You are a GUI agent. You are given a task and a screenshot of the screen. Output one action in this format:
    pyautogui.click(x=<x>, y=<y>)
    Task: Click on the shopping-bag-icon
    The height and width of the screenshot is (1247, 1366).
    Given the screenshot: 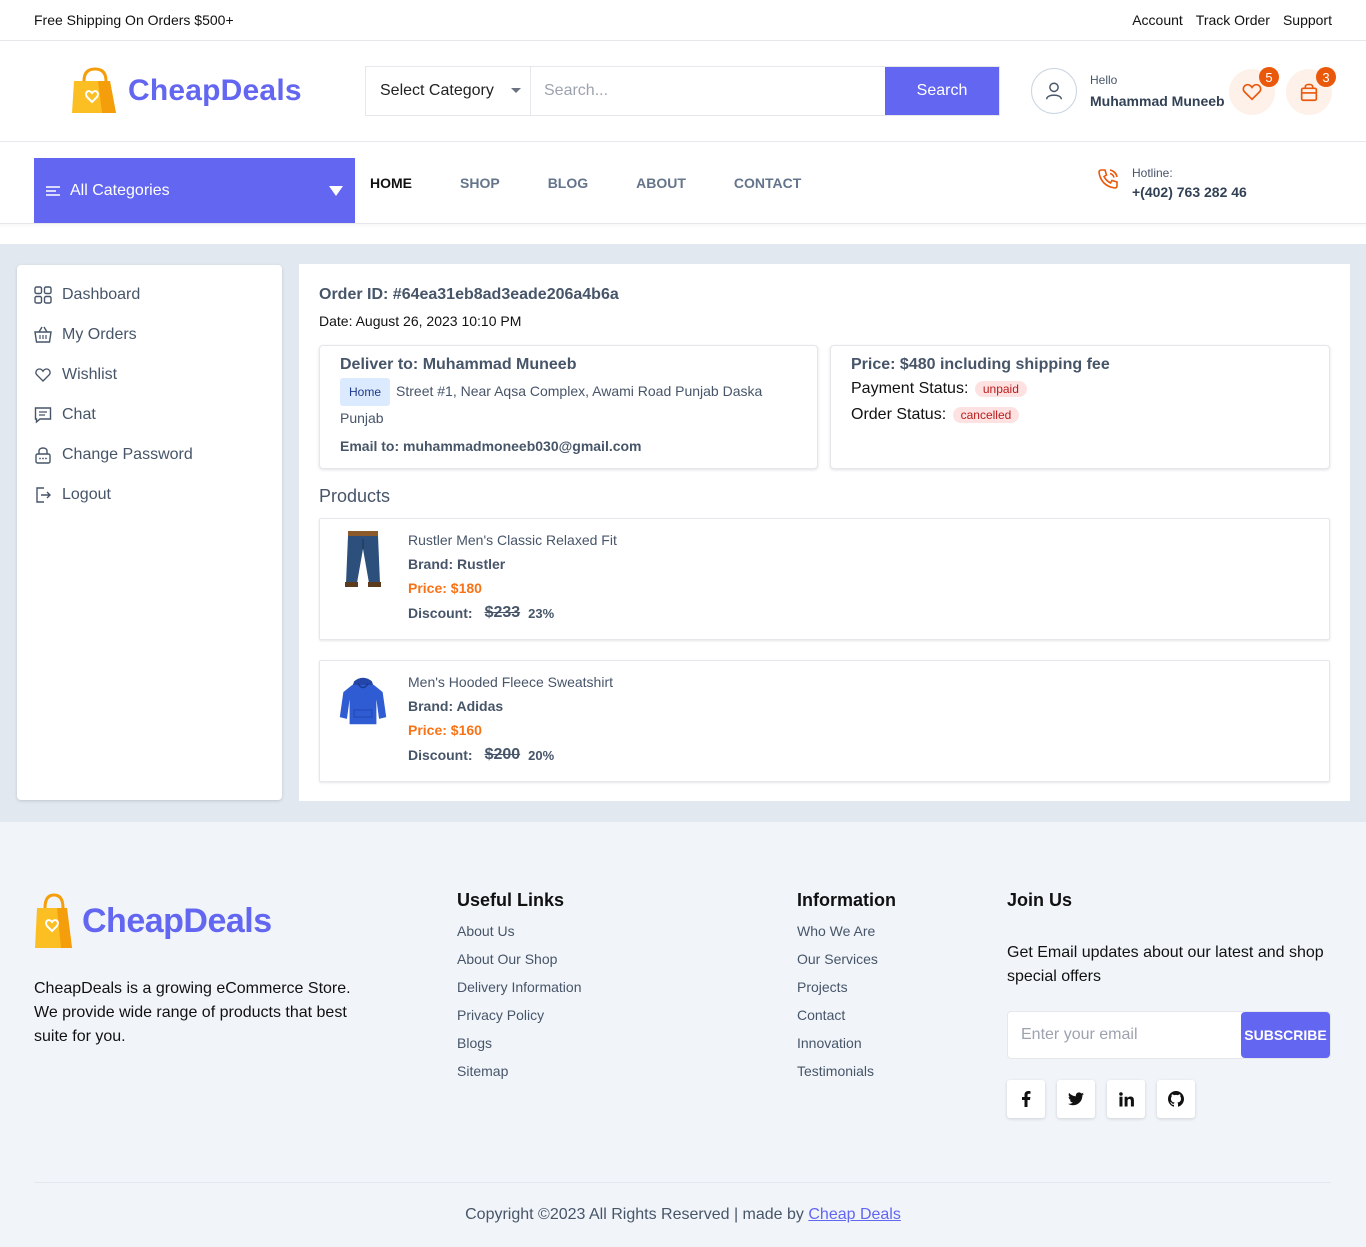 What is the action you would take?
    pyautogui.click(x=1309, y=92)
    